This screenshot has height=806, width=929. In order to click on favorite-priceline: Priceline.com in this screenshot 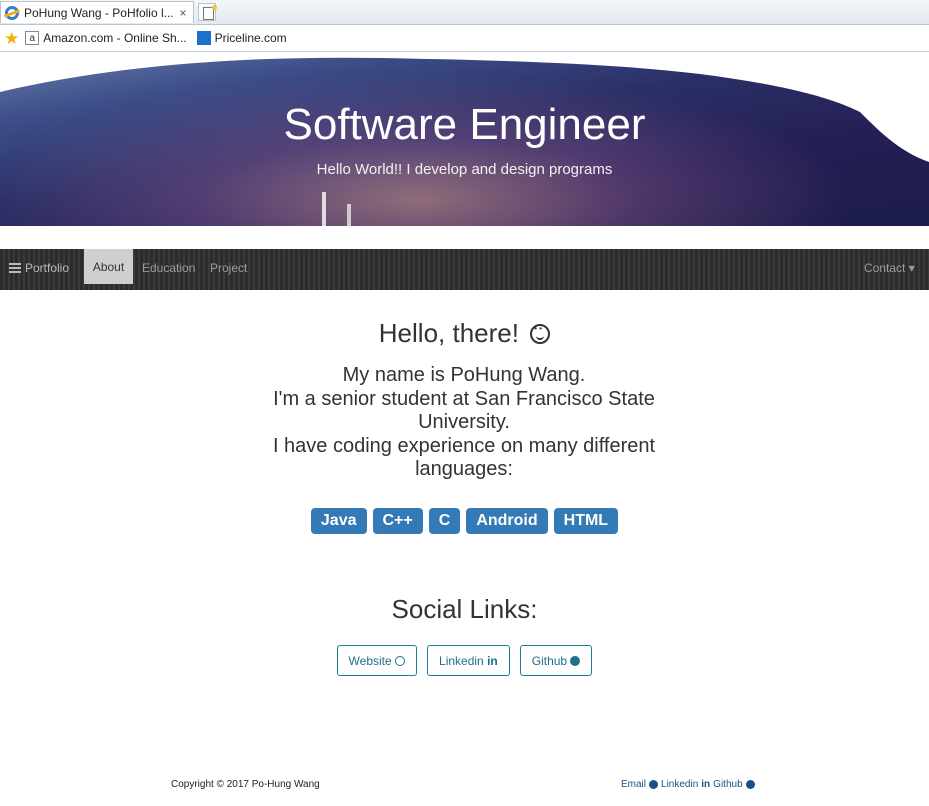, I will do `click(241, 38)`.